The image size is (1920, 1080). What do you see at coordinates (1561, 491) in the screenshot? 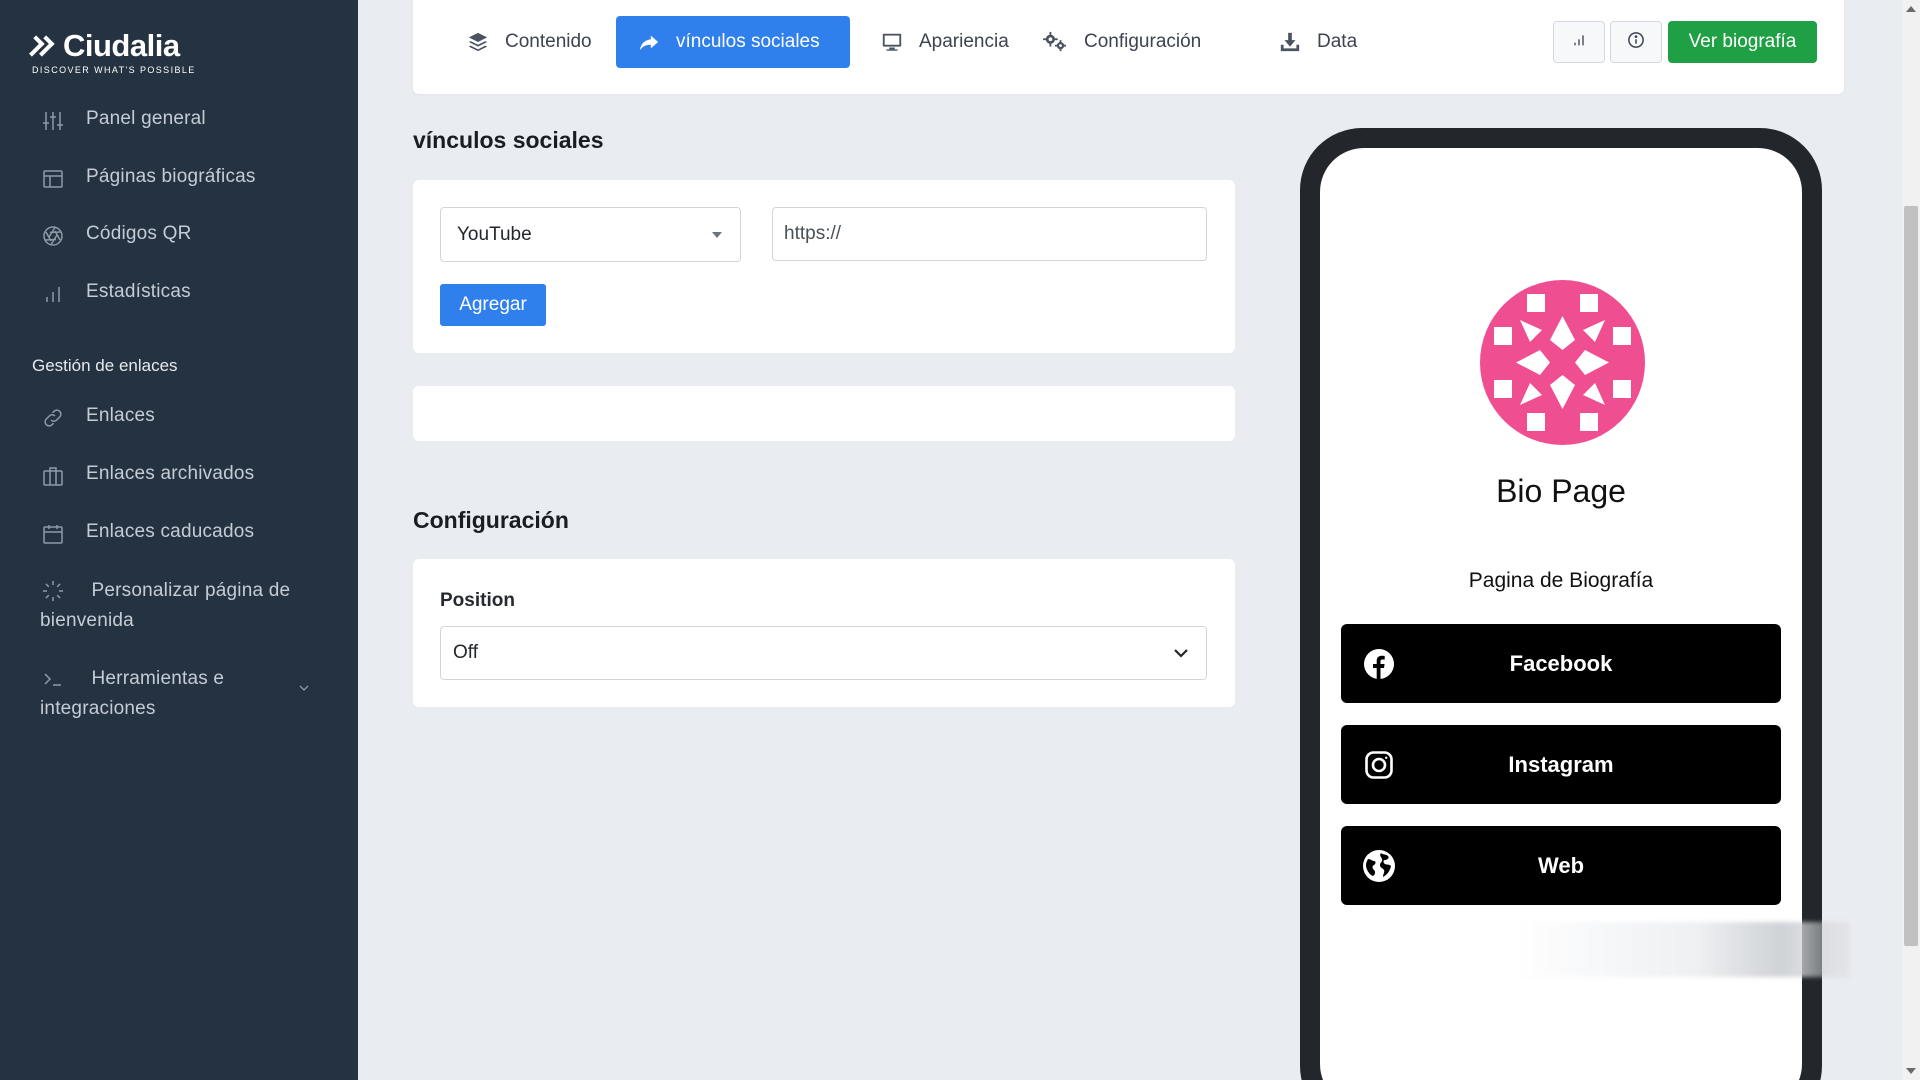
I see `bio-name: Bio Page` at bounding box center [1561, 491].